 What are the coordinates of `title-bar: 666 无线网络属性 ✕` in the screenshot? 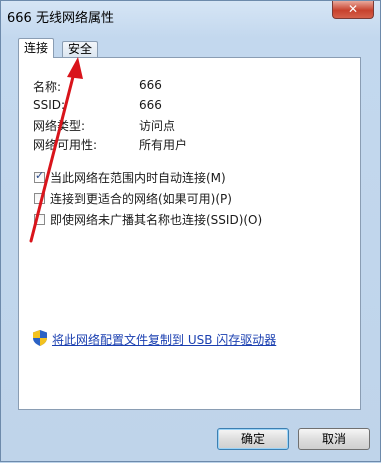 It's located at (190, 16).